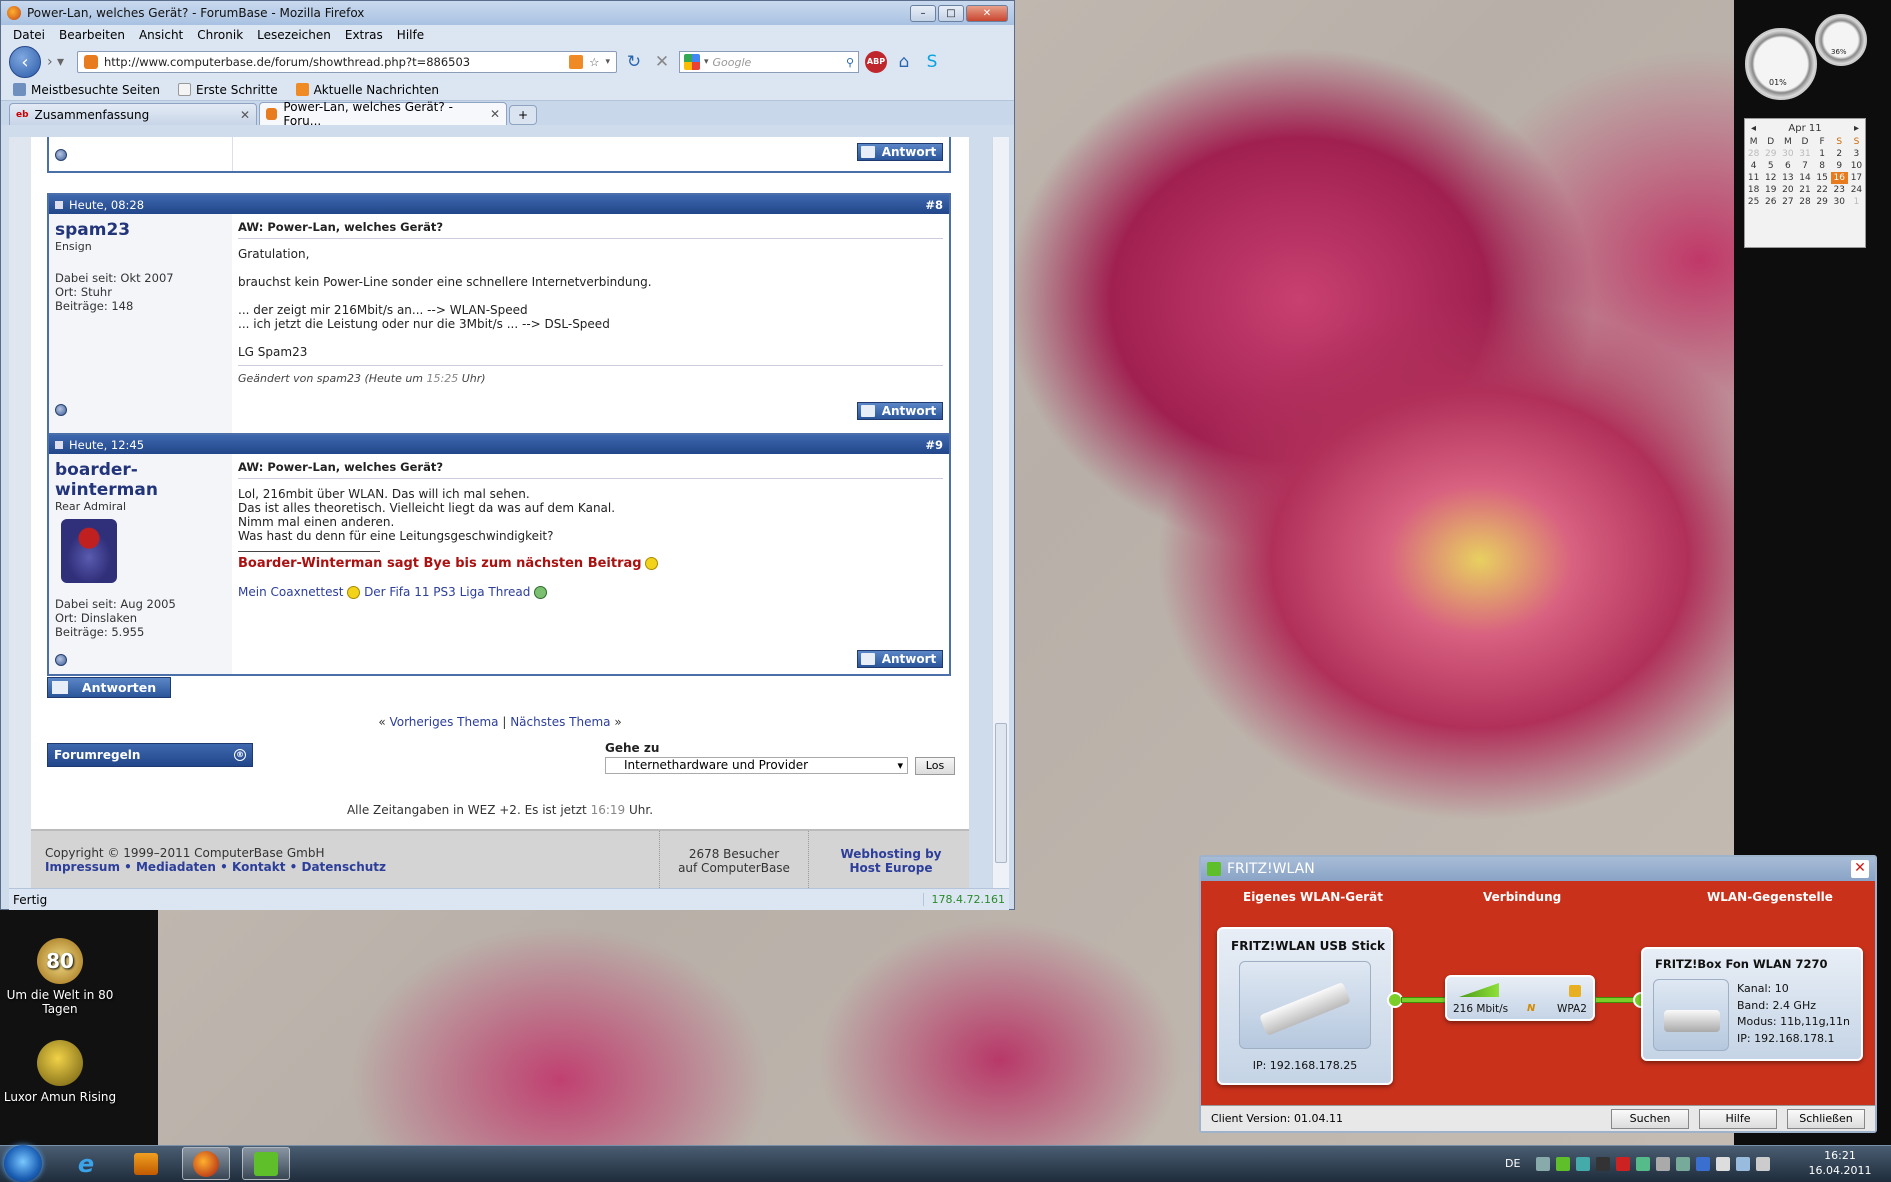 This screenshot has width=1891, height=1182. I want to click on search-input: ▾ Google ⚲, so click(769, 62).